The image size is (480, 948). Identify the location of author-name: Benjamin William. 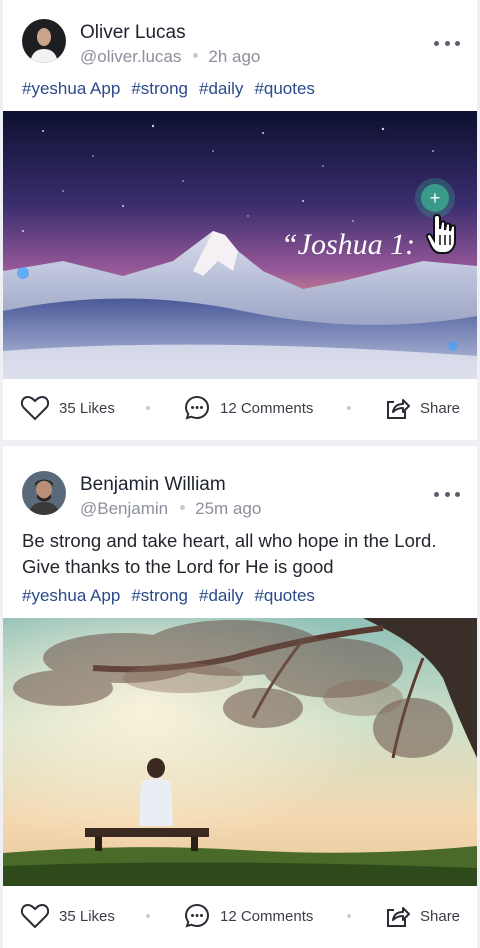
(153, 485).